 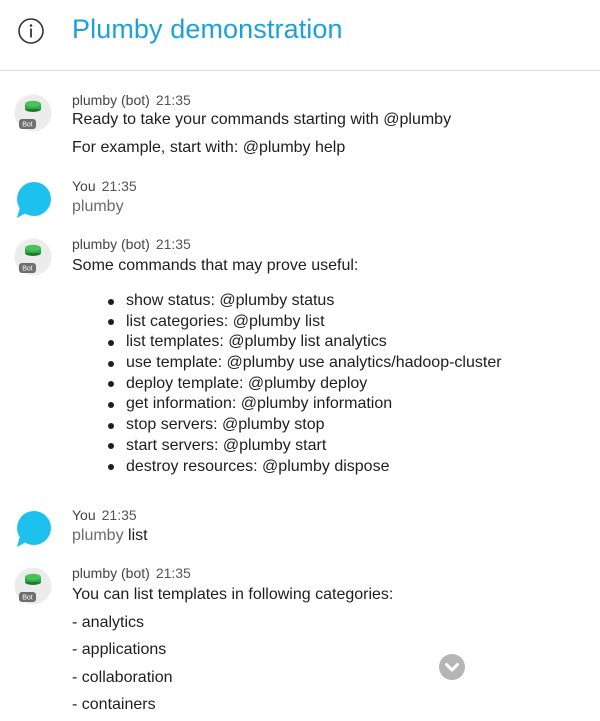 I want to click on list-item: - applications, so click(x=119, y=649).